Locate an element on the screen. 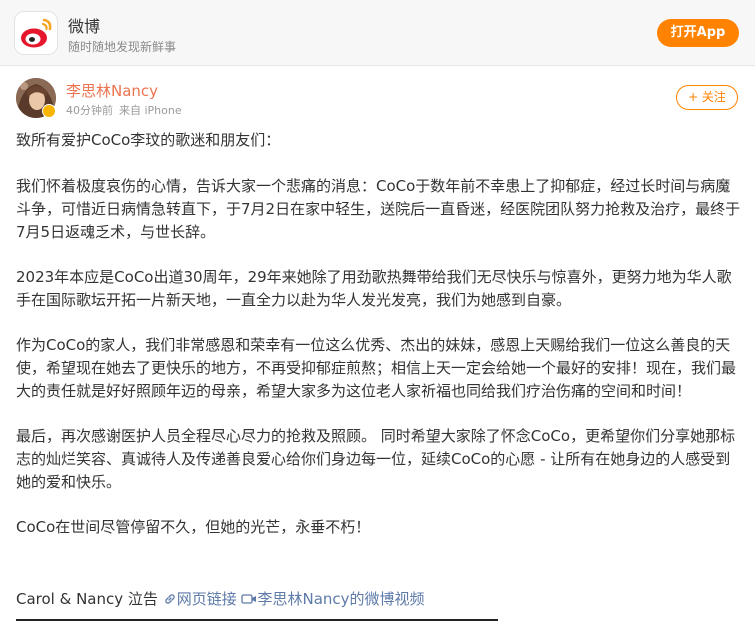 The height and width of the screenshot is (623, 755). follow-button: + 关注 is located at coordinates (707, 97).